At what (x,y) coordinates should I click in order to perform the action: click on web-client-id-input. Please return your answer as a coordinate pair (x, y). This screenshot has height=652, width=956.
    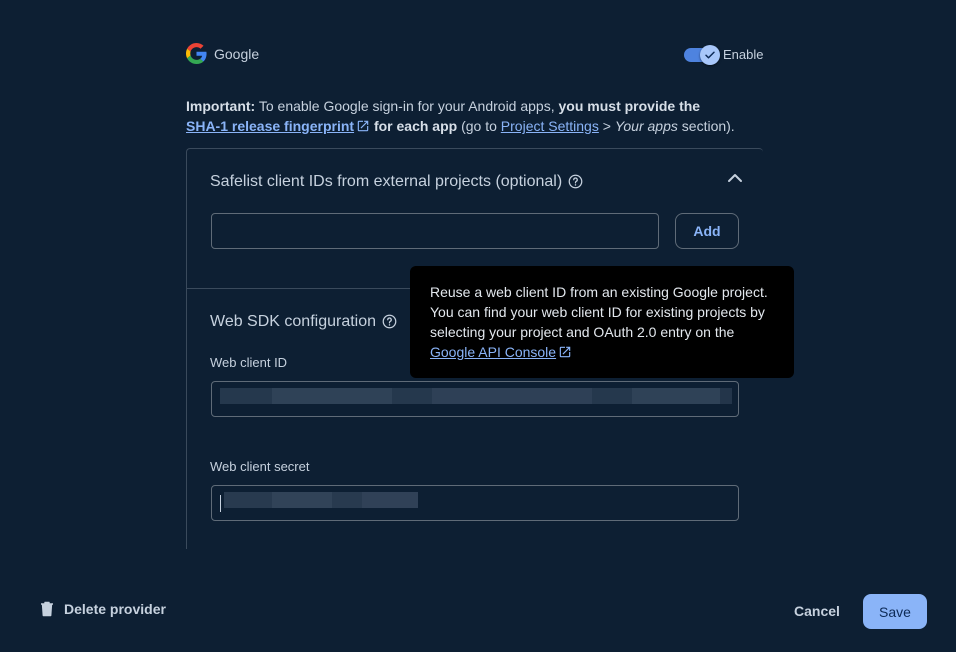
    Looking at the image, I should click on (475, 399).